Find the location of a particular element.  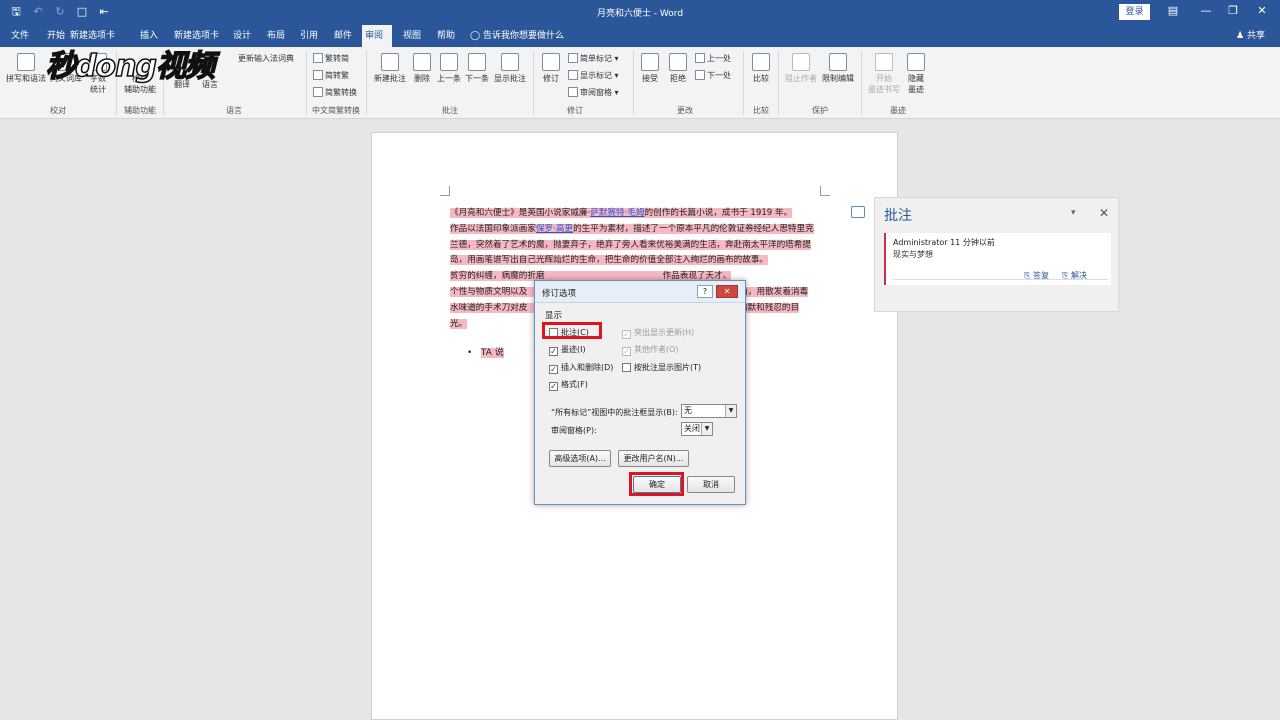

show-comments-button: 显示批注 is located at coordinates (510, 68).